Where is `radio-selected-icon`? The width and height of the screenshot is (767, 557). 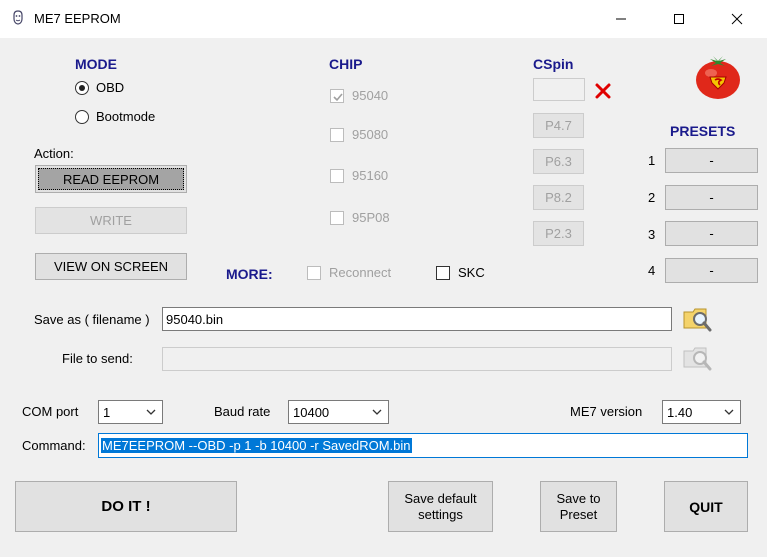
radio-selected-icon is located at coordinates (82, 87).